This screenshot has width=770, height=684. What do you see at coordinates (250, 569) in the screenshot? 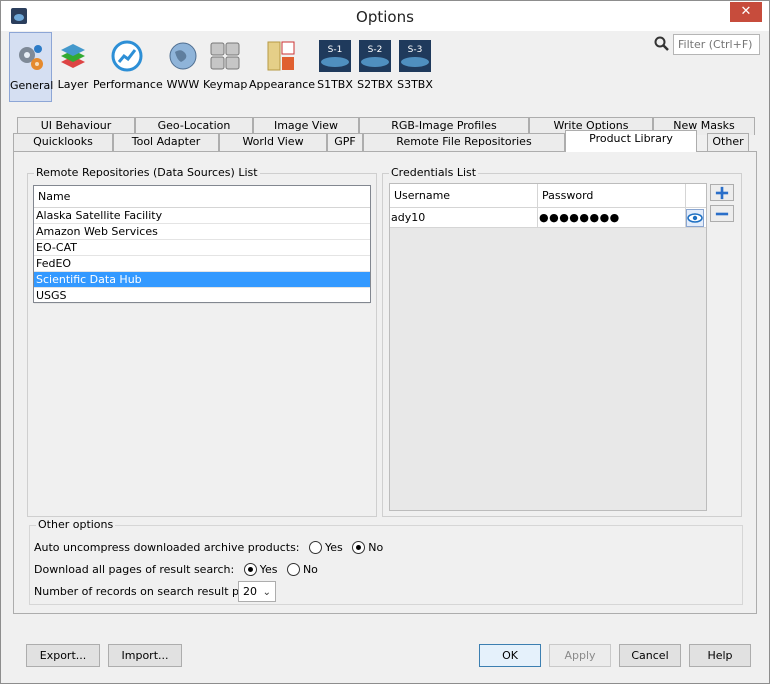
I see `download-all-yes-radio` at bounding box center [250, 569].